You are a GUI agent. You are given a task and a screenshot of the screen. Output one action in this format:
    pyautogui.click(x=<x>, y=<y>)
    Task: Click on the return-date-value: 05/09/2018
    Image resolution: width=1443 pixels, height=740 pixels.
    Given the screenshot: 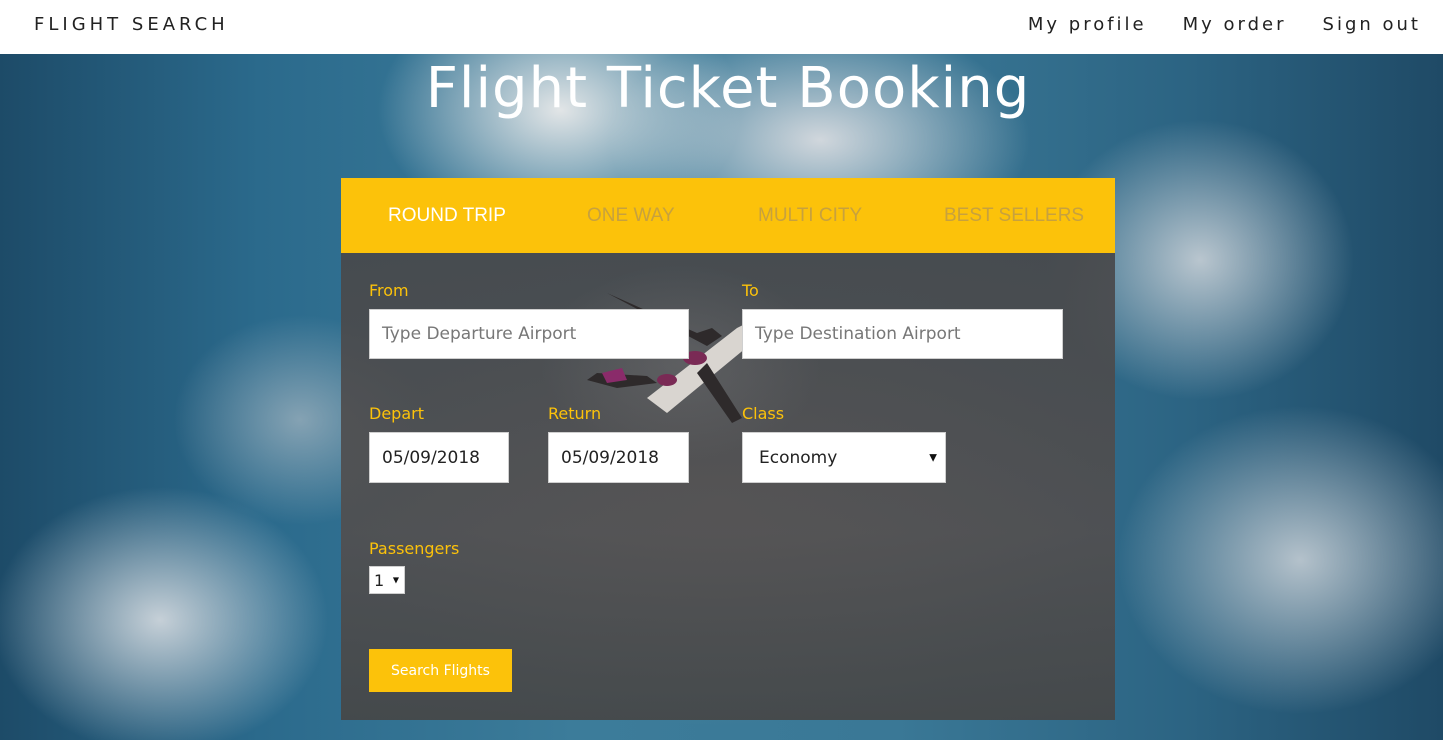 What is the action you would take?
    pyautogui.click(x=610, y=457)
    